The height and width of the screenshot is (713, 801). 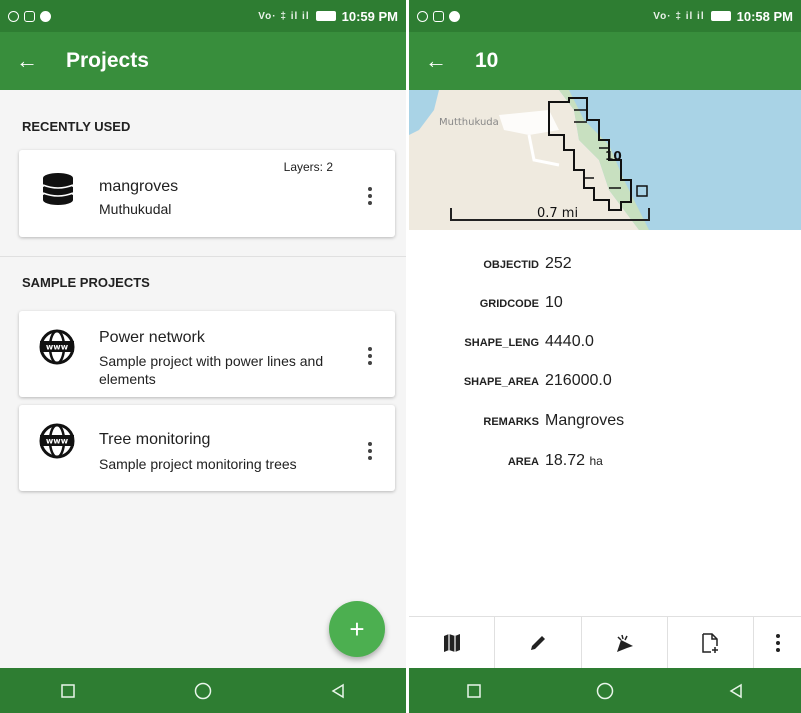 I want to click on feature-label: 10, so click(x=613, y=156).